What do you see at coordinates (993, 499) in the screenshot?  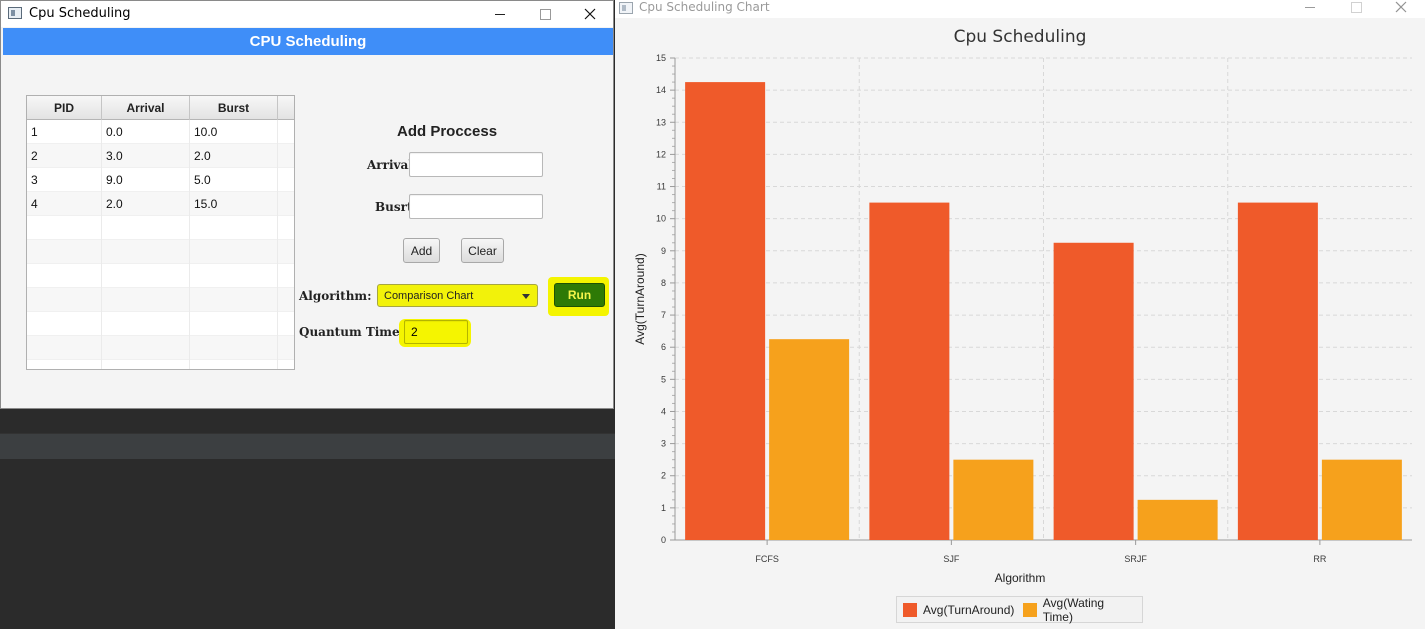 I see `bar-waiting-sjf` at bounding box center [993, 499].